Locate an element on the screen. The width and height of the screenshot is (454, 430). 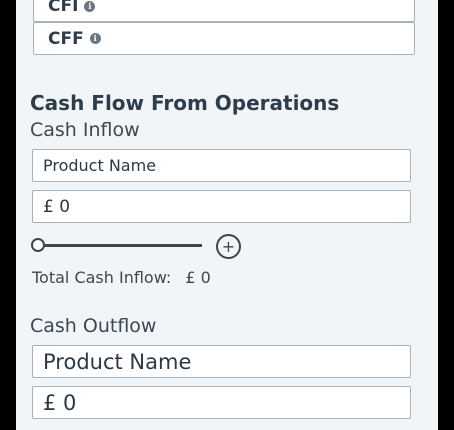
total-cash-inflow: Total Cash Inflow: £ 0 is located at coordinates (121, 277).